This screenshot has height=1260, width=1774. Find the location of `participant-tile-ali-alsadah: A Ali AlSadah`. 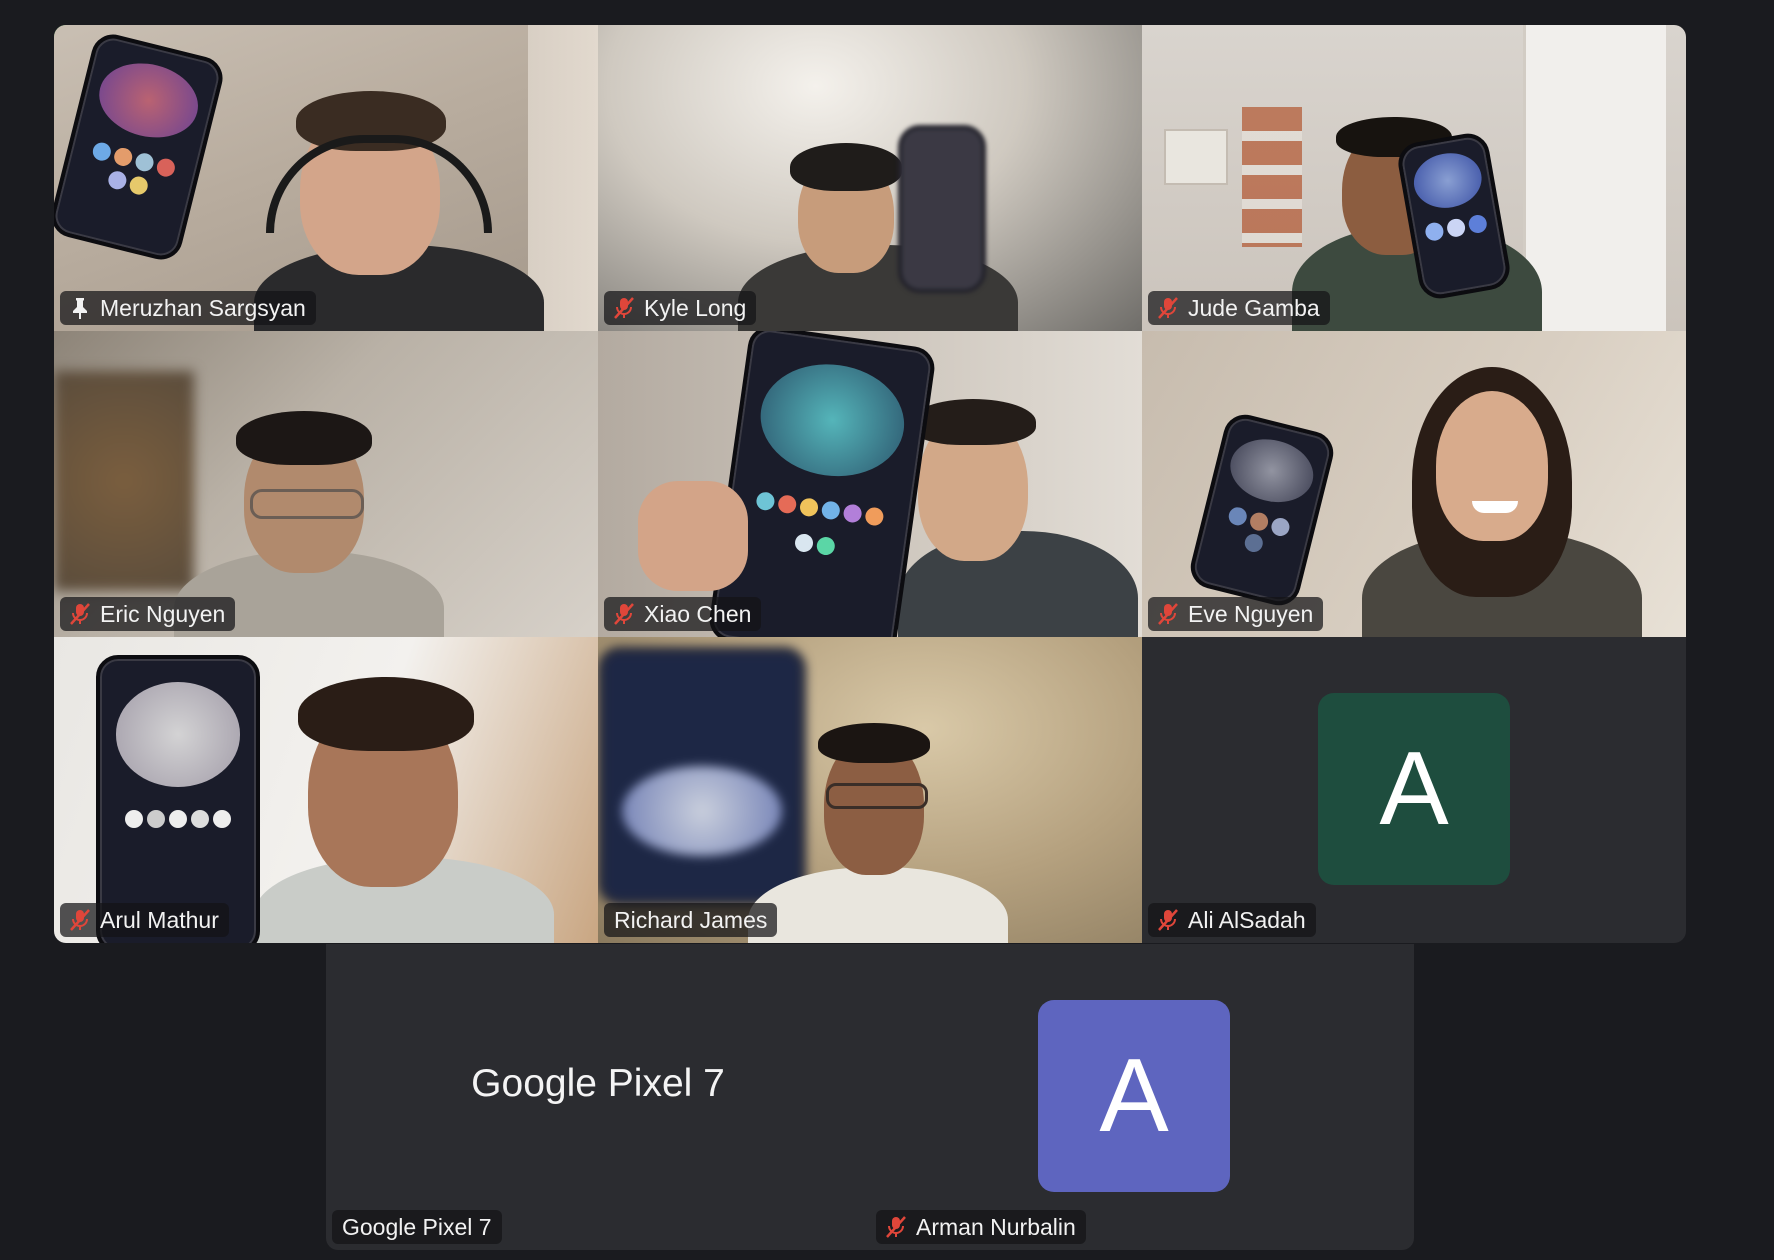

participant-tile-ali-alsadah: A Ali AlSadah is located at coordinates (1414, 790).